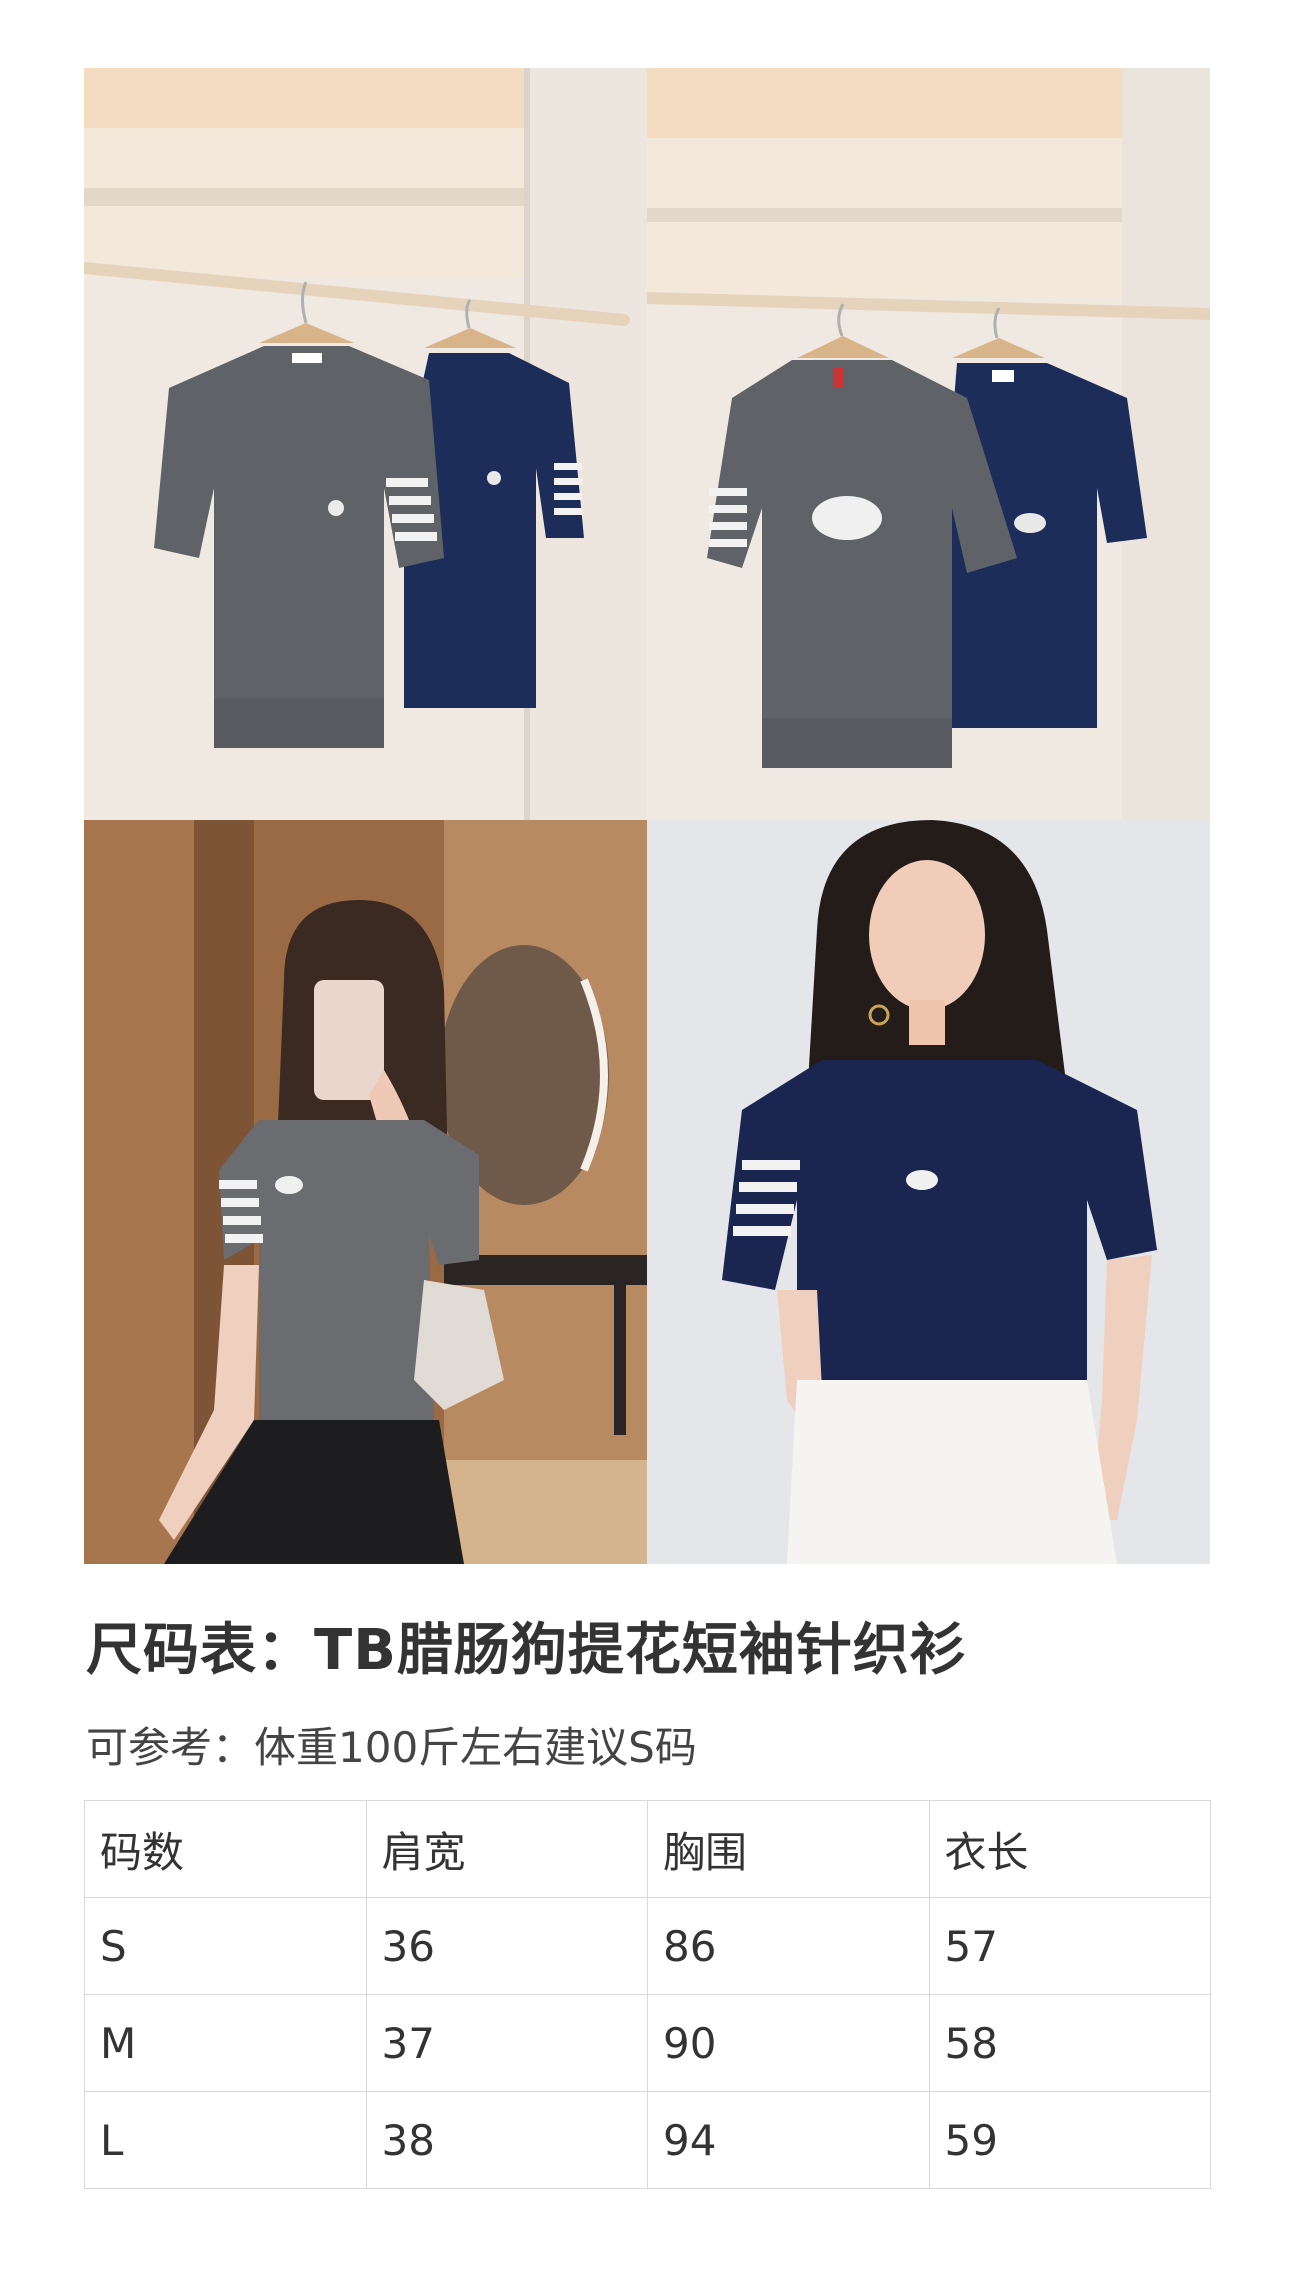  I want to click on photo-hanging-back, so click(928, 444).